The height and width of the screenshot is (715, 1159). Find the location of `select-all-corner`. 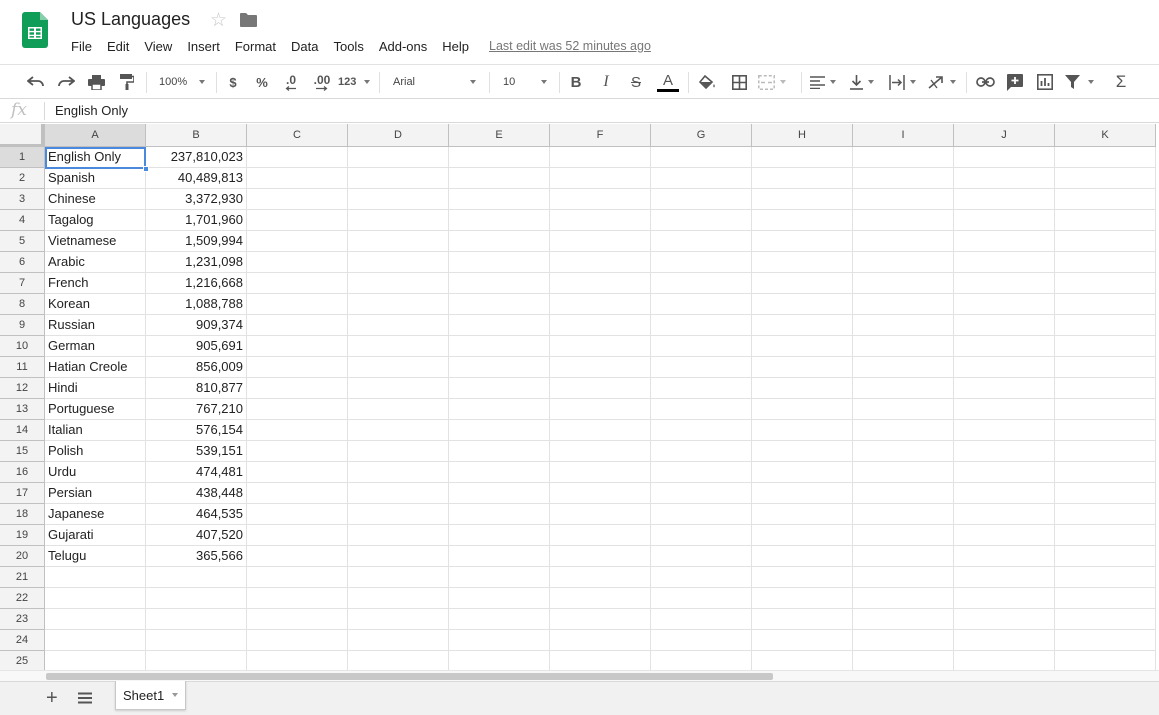

select-all-corner is located at coordinates (22, 135).